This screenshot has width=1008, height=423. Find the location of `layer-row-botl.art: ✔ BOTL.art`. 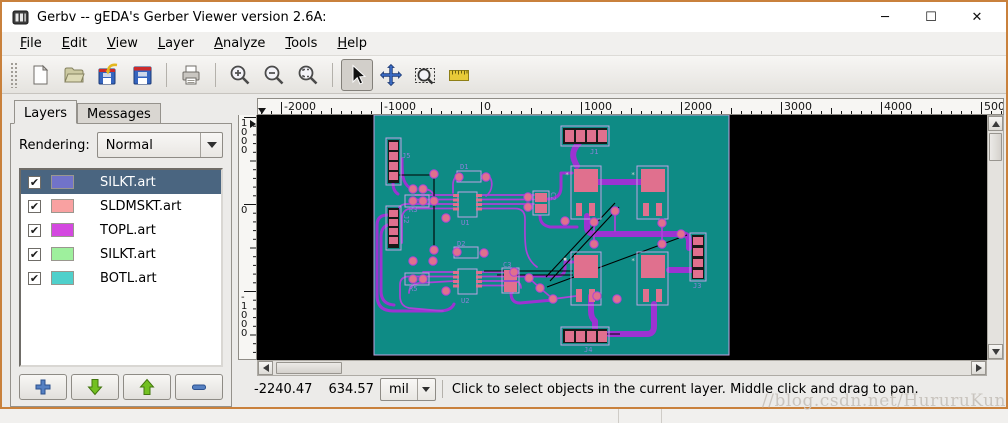

layer-row-botl.art: ✔ BOTL.art is located at coordinates (121, 278).